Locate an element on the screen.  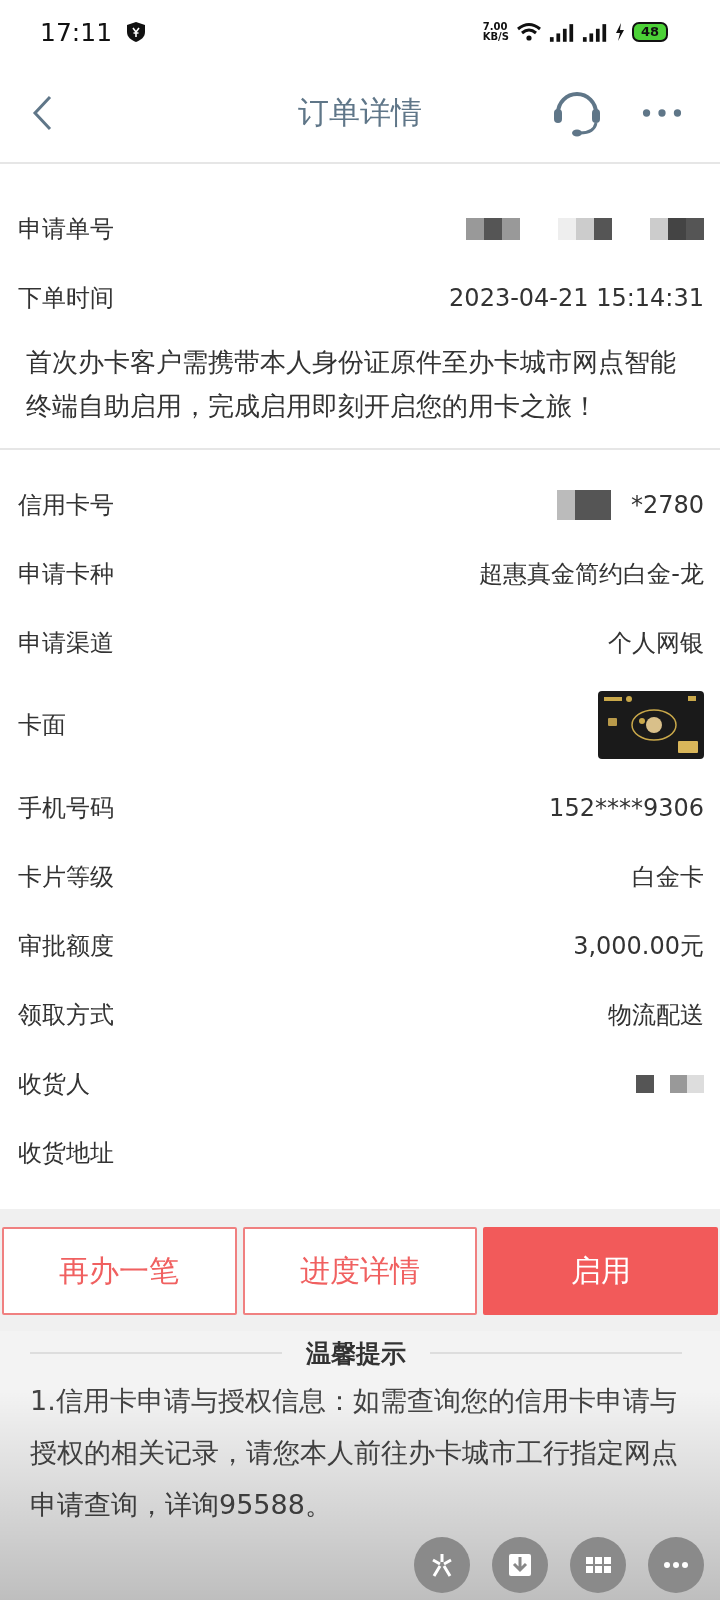
field-label: 申请卡种 is located at coordinates (66, 574).